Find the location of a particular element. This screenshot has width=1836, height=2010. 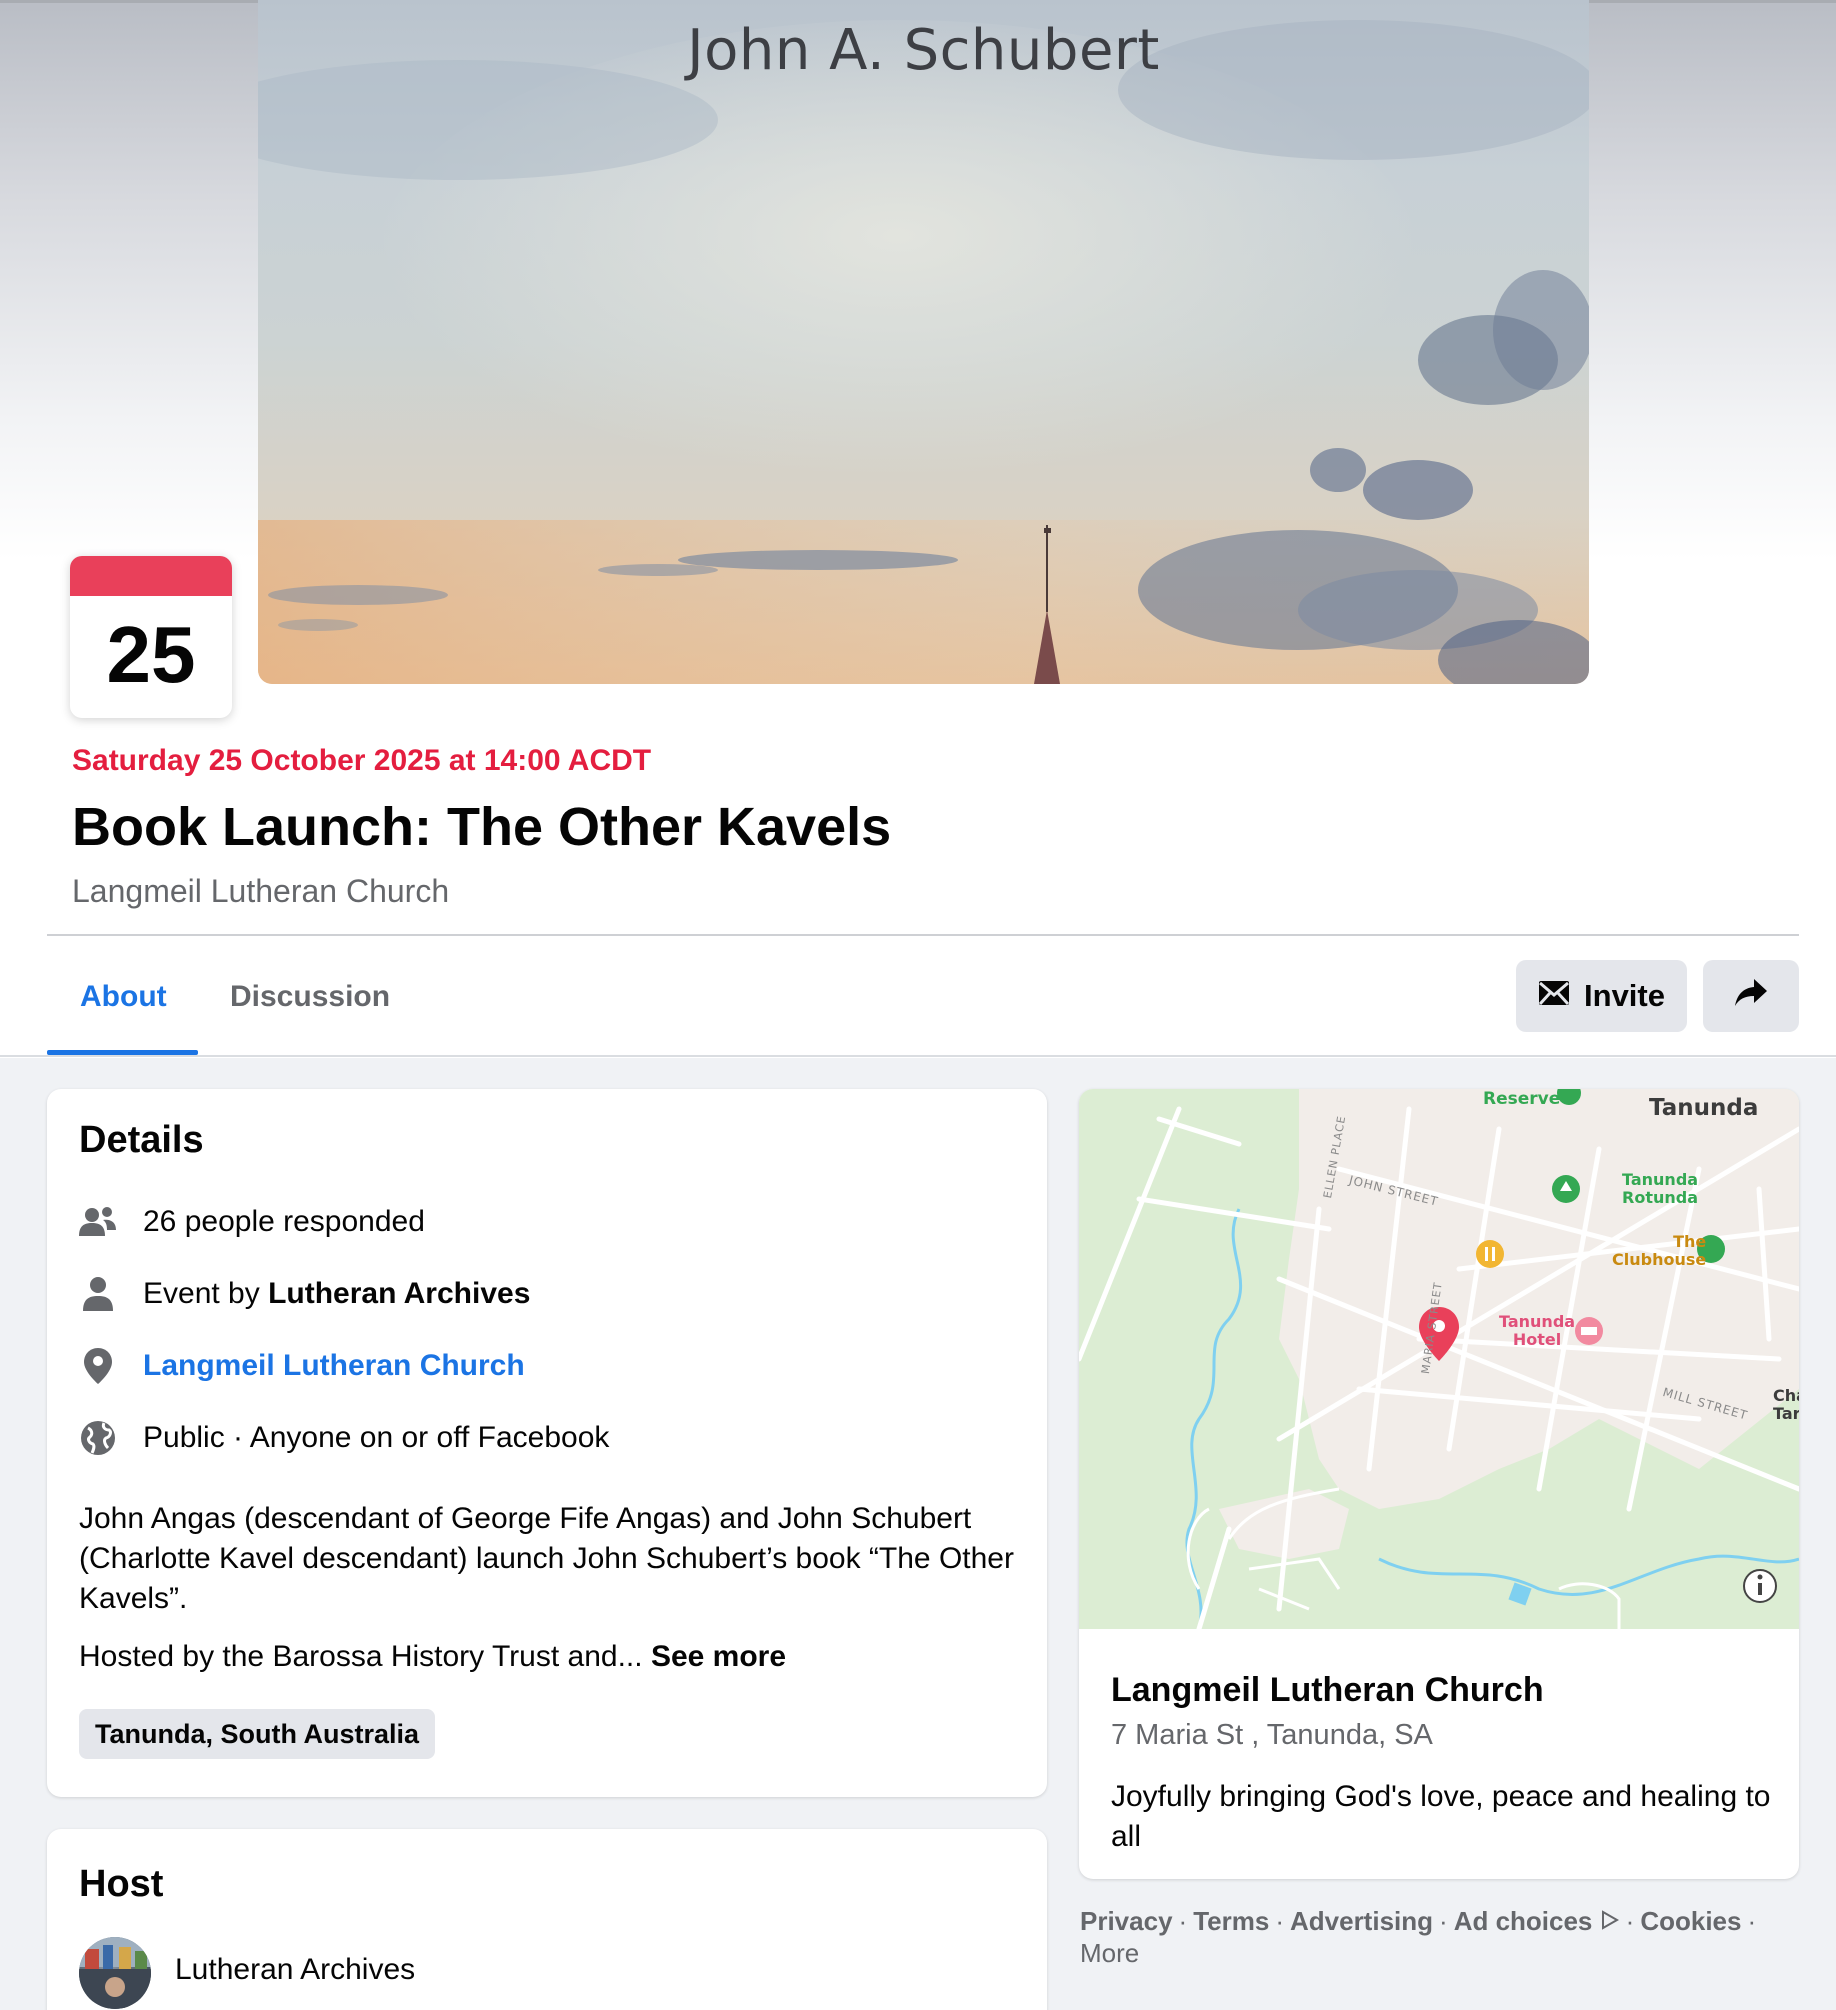

map-label-hotel-line2: Hotel is located at coordinates (1537, 1339).